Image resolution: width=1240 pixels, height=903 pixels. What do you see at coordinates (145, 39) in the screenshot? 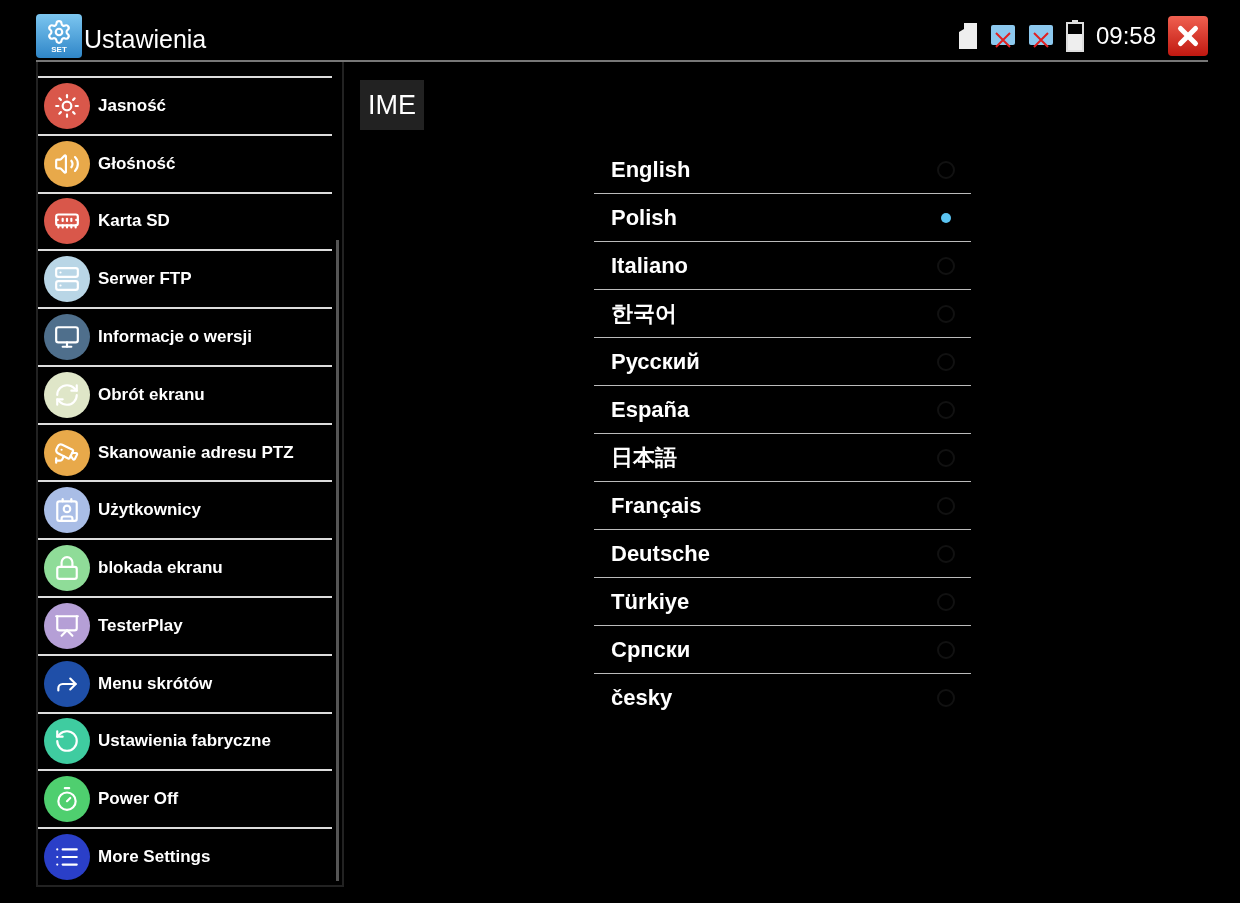
I see `window-title: Ustawienia` at bounding box center [145, 39].